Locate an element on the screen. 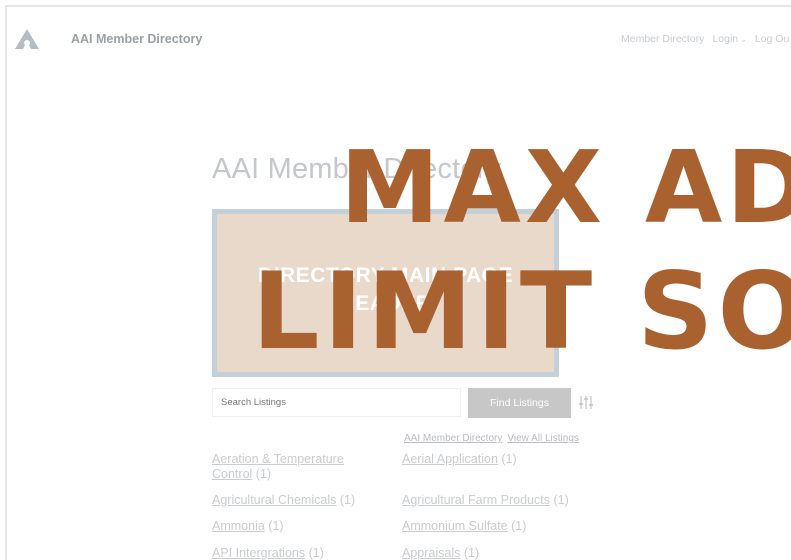 This screenshot has height=560, width=791. list-item: Agricultural Chemicals (1) is located at coordinates (283, 500).